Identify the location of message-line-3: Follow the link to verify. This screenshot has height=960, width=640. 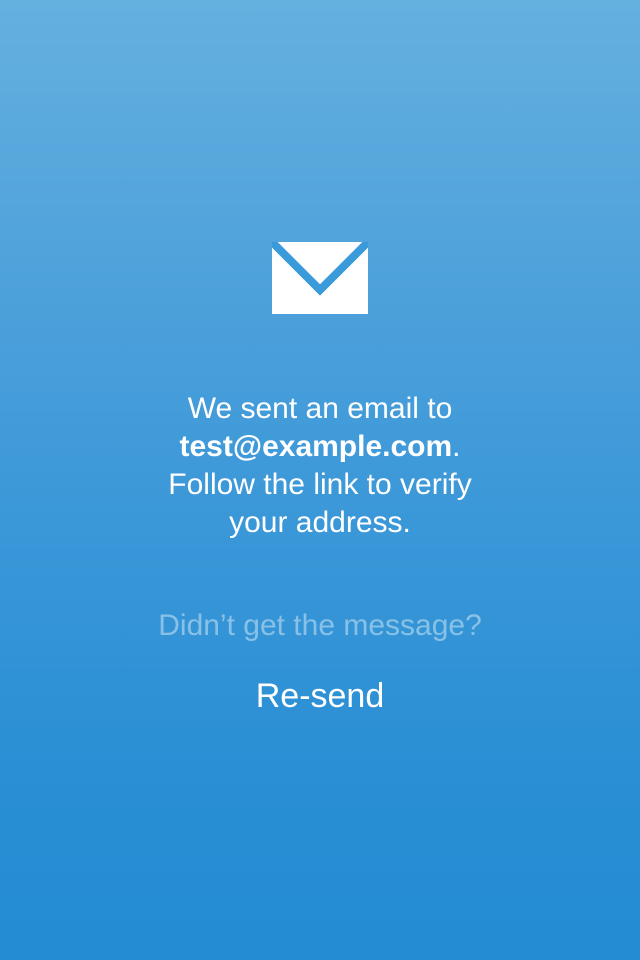
(320, 484).